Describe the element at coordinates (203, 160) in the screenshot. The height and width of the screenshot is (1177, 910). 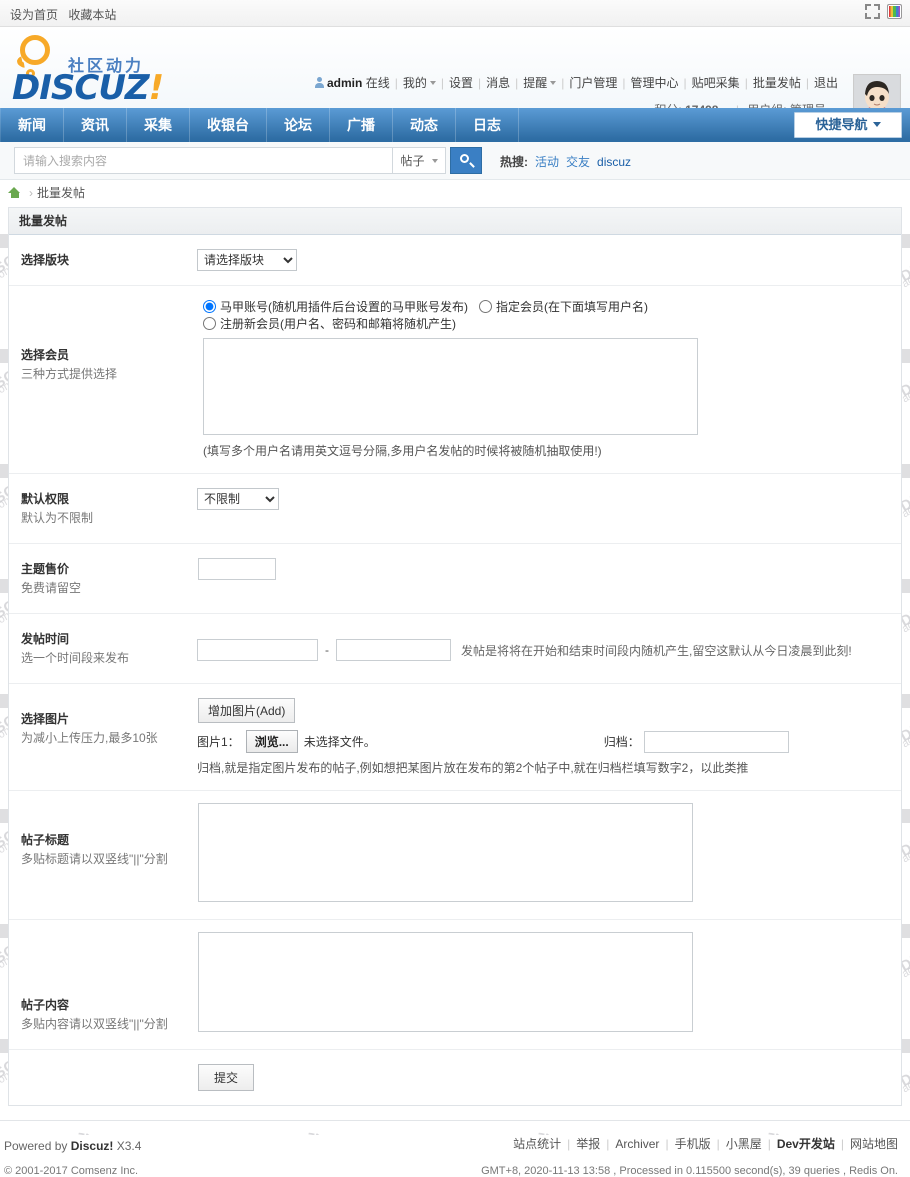
I see `search-input` at that location.